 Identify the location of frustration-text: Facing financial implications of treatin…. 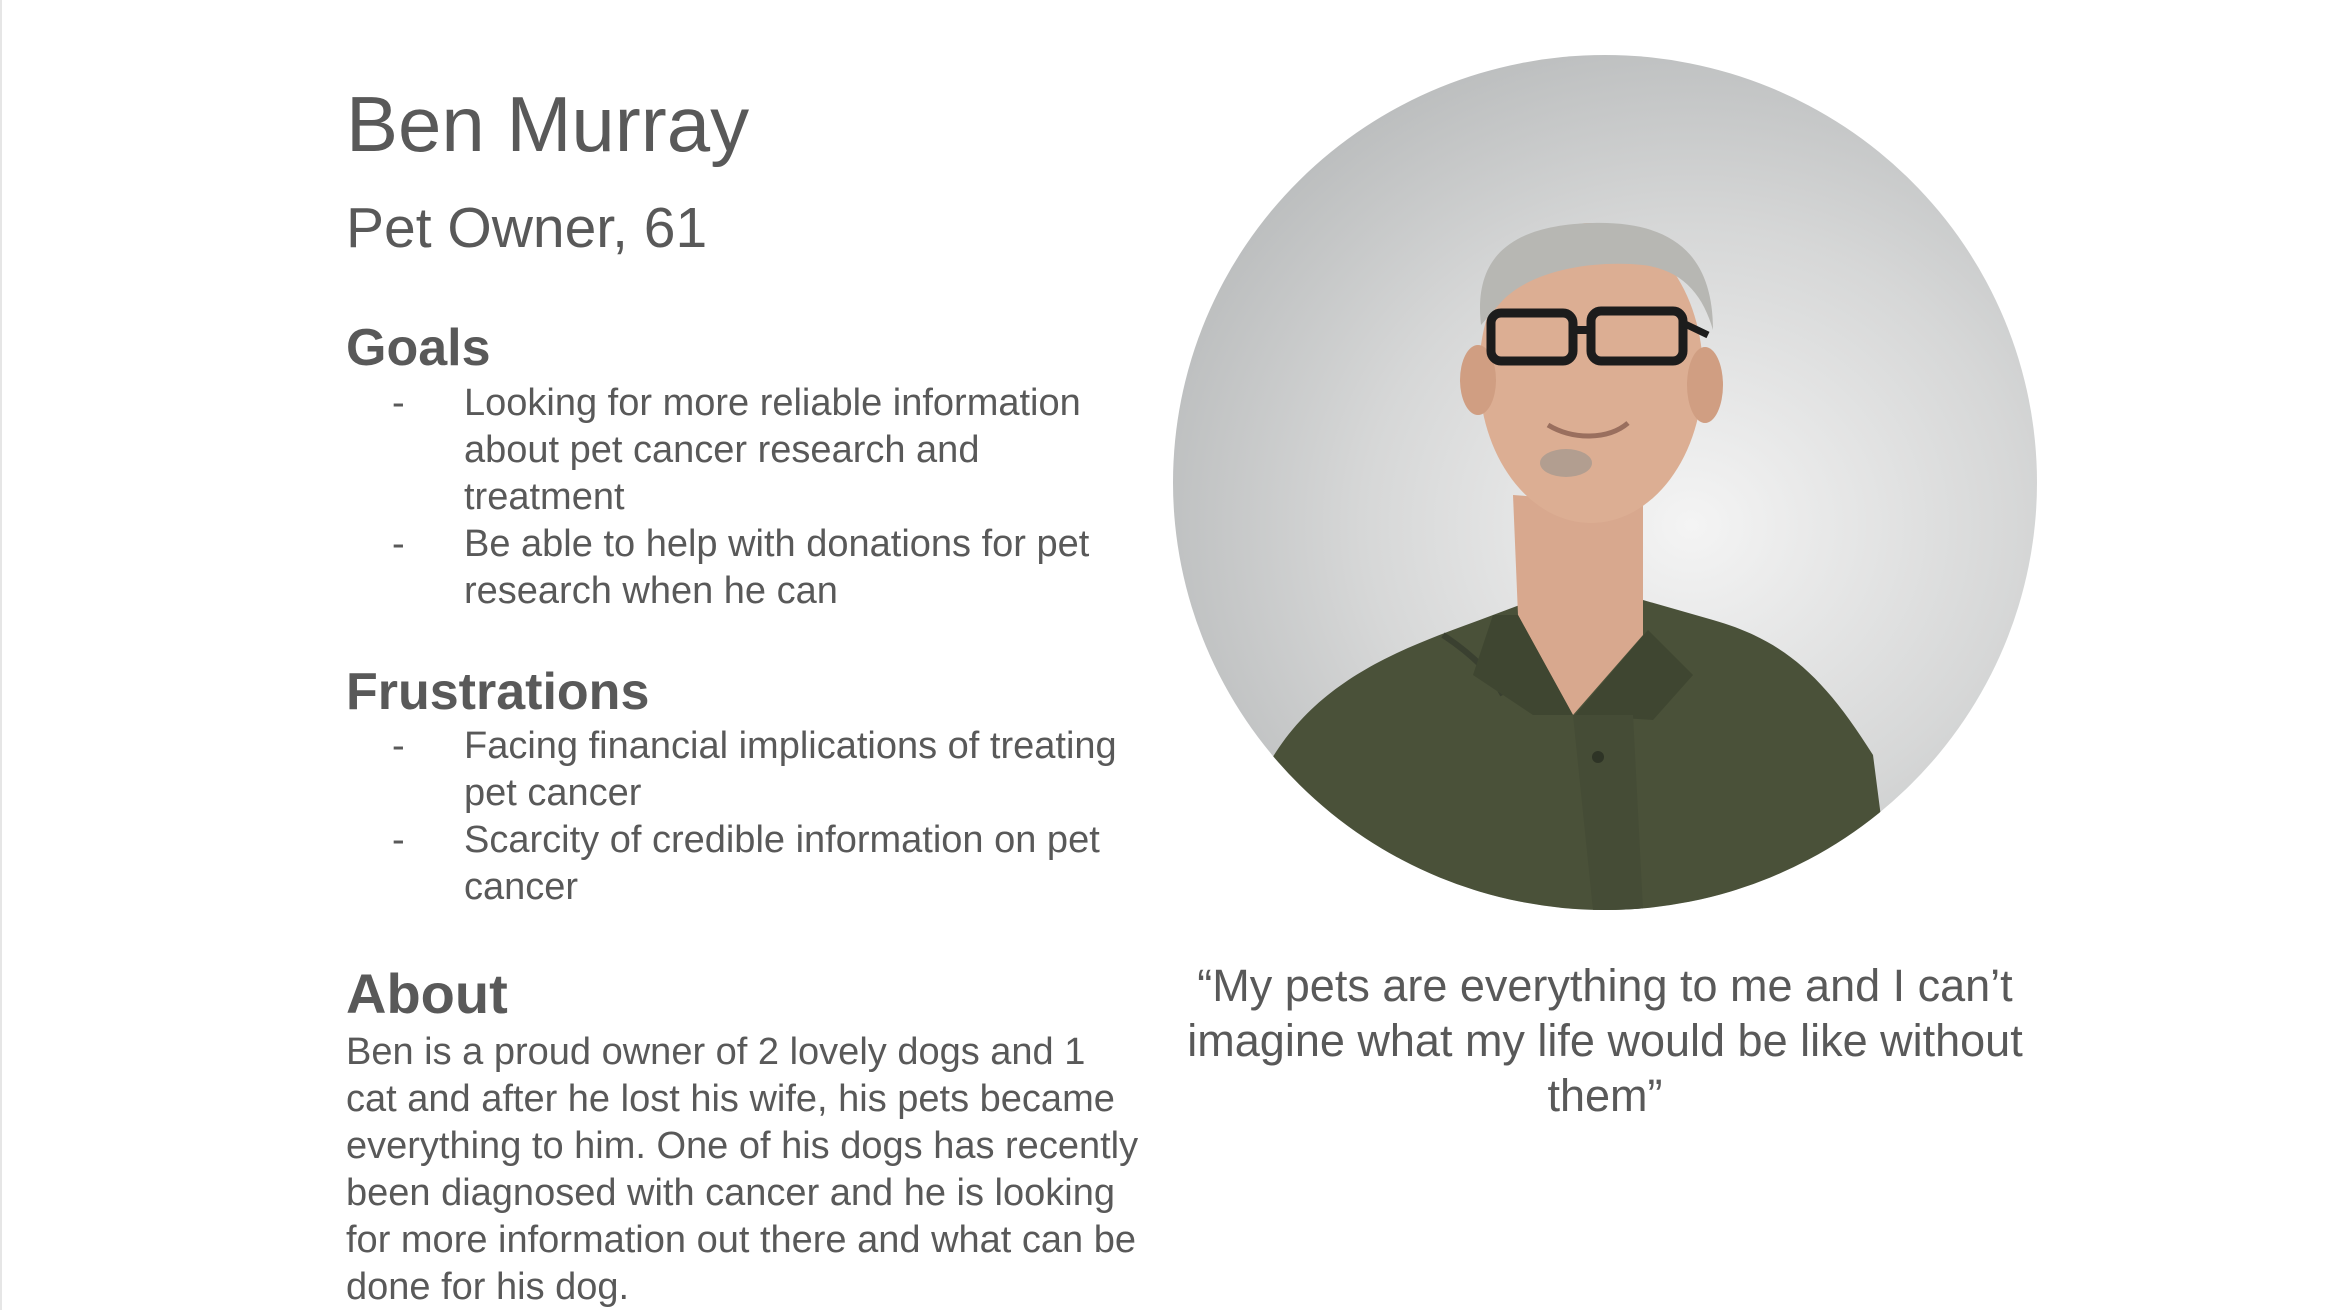
(790, 769).